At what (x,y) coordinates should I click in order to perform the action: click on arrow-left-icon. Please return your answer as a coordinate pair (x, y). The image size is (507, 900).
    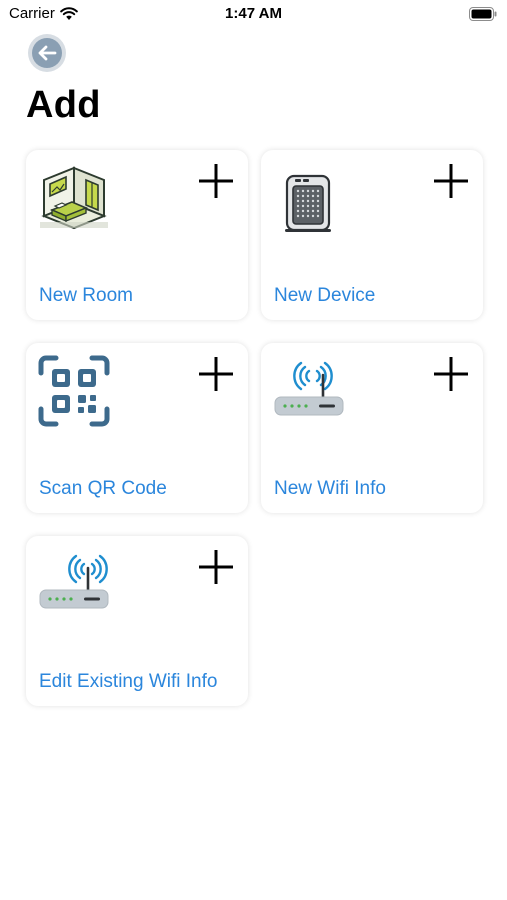
    Looking at the image, I should click on (47, 53).